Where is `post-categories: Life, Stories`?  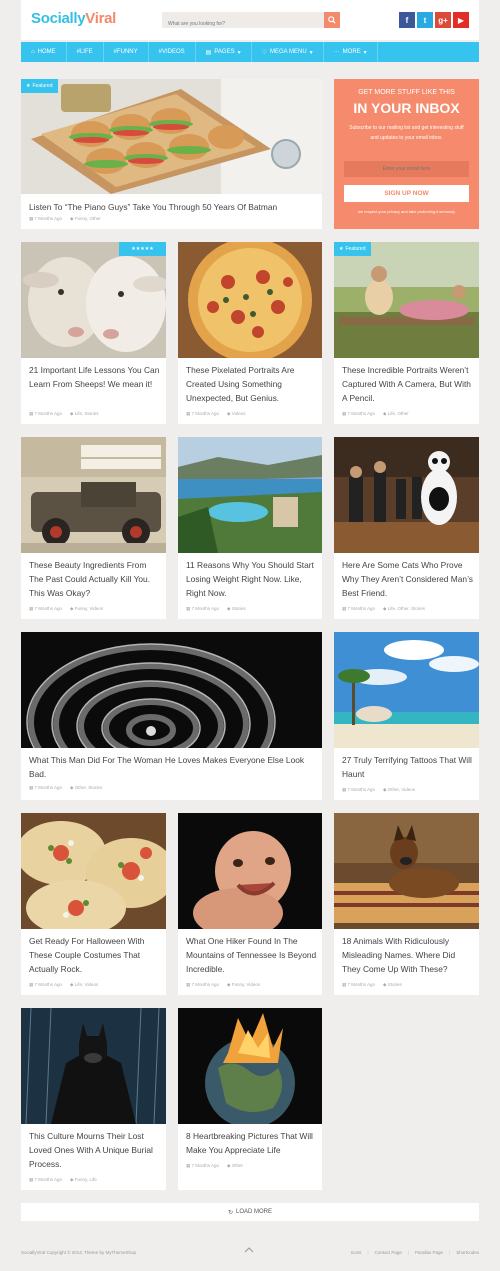 post-categories: Life, Stories is located at coordinates (87, 413).